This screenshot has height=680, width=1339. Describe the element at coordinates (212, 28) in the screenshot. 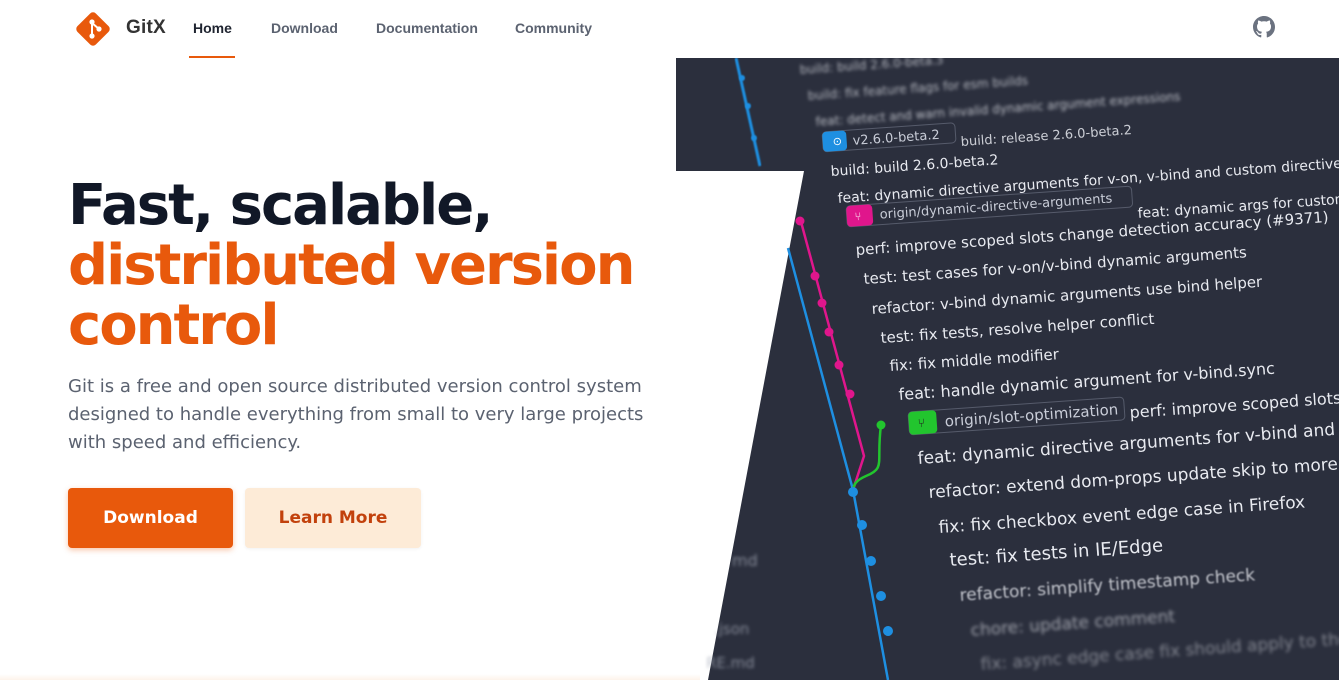

I see `nav-home: Home` at that location.